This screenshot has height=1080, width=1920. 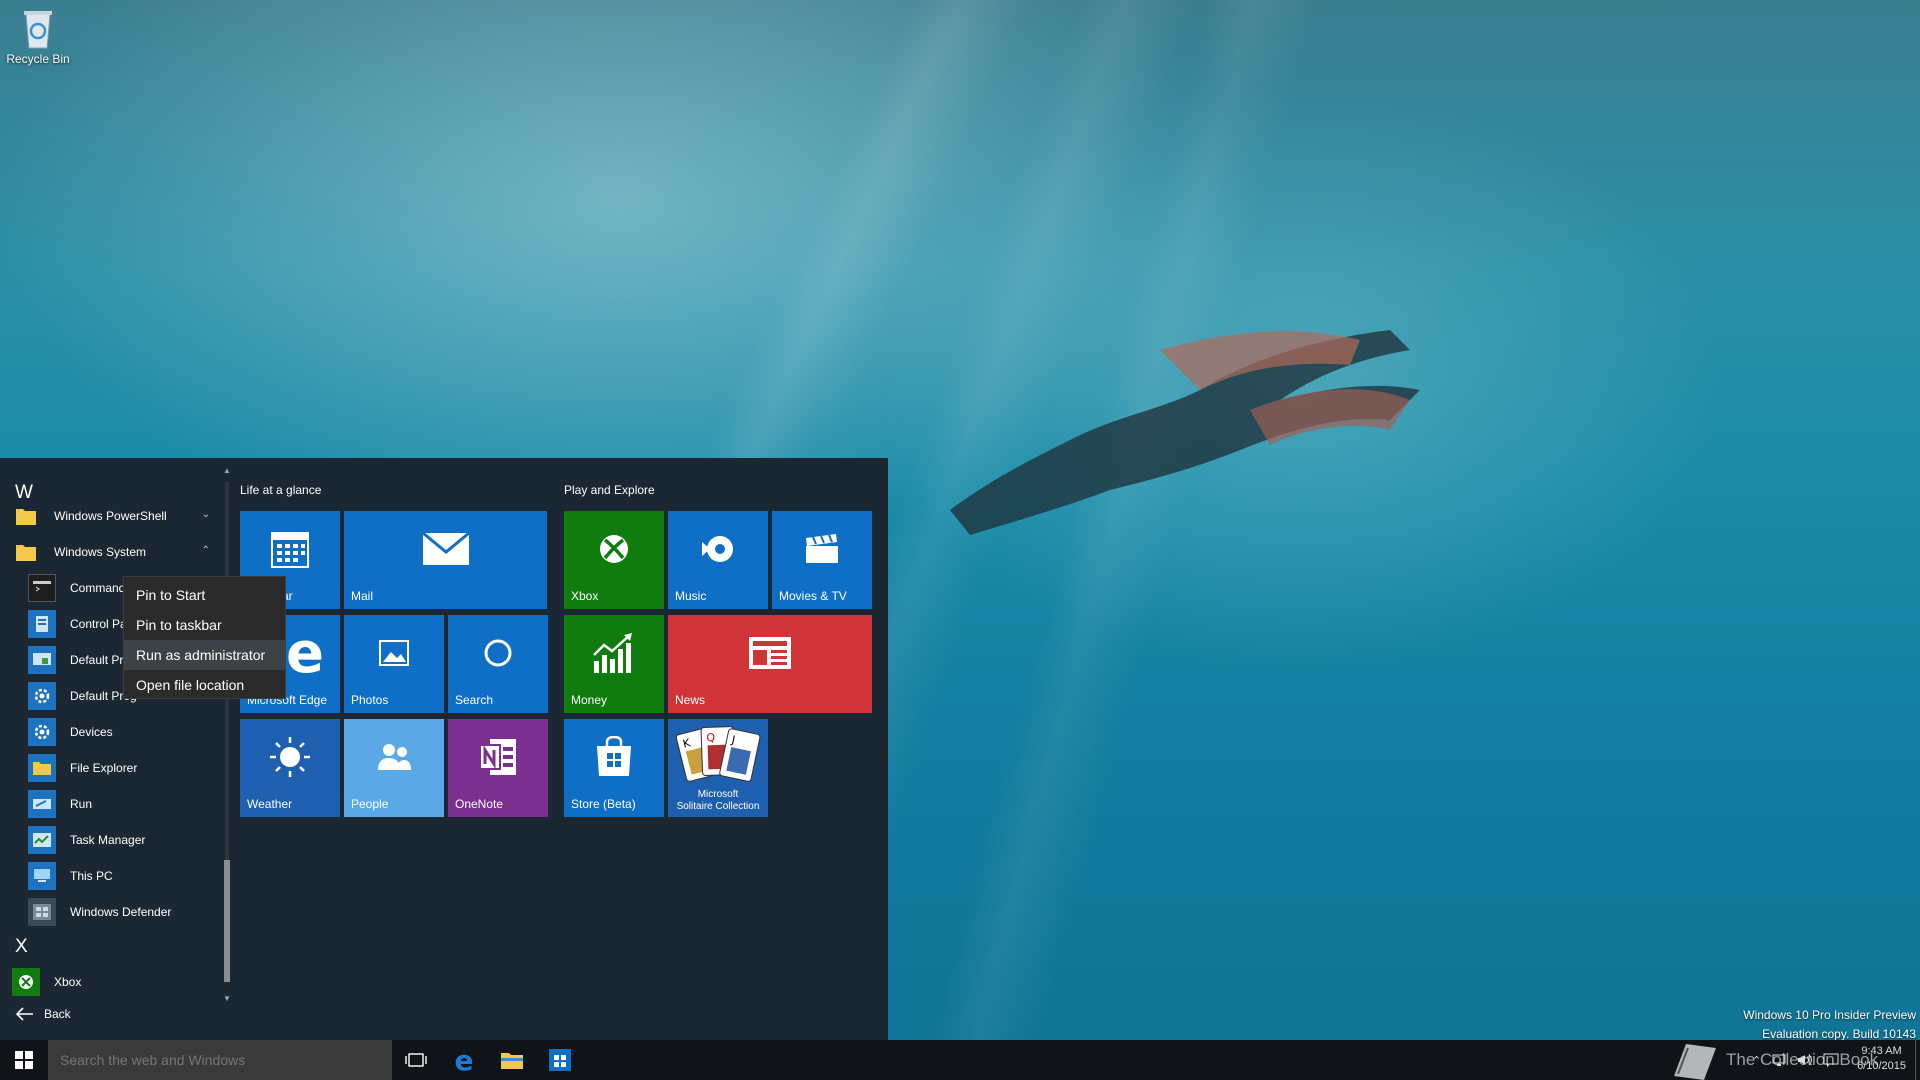 I want to click on tile-label: Weather, so click(x=270, y=804).